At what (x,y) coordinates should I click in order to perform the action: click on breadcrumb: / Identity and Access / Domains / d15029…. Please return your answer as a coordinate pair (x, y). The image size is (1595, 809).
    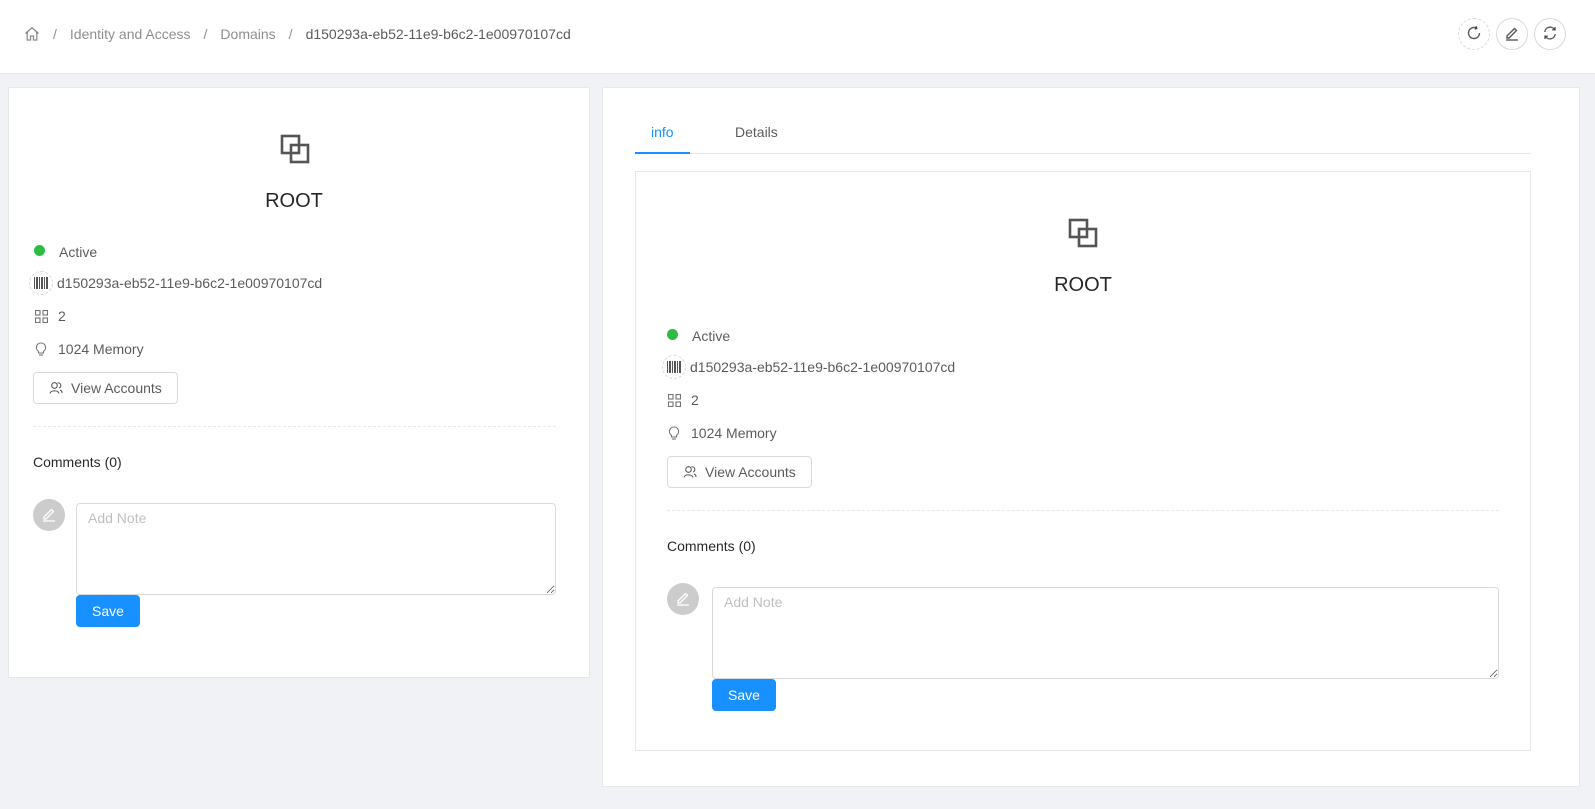
    Looking at the image, I should click on (297, 34).